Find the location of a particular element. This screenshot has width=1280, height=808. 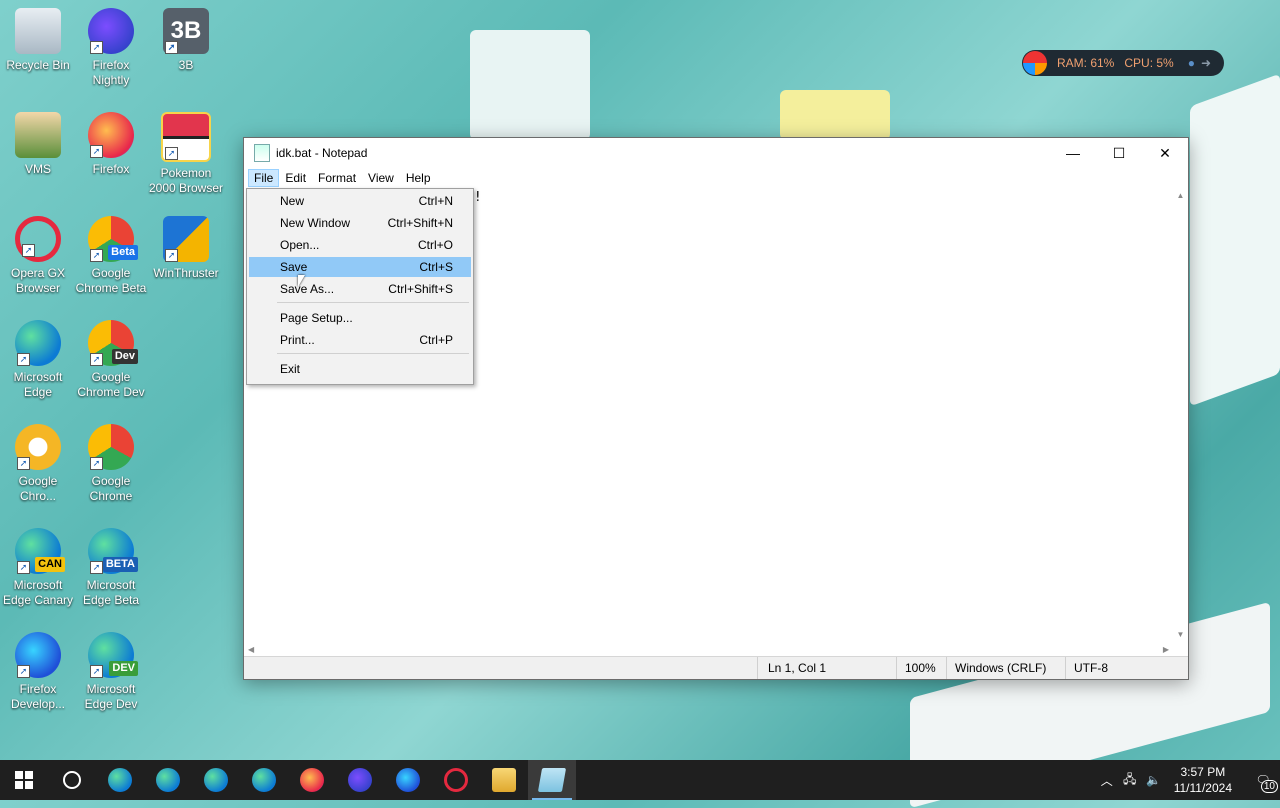

desktop-icon-edge-beta: ➚ BETA Microsoft Edge Beta is located at coordinates (111, 568).